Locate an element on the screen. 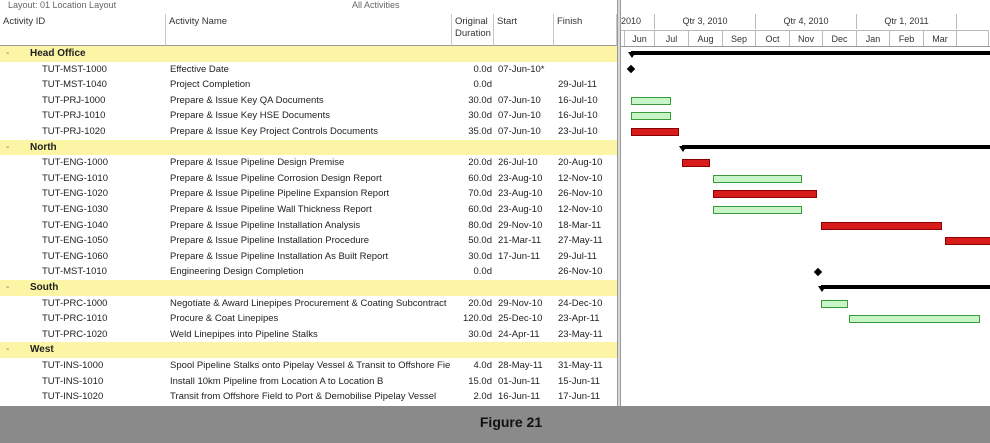 The width and height of the screenshot is (990, 443). original-duration: 60.0d is located at coordinates (480, 209).